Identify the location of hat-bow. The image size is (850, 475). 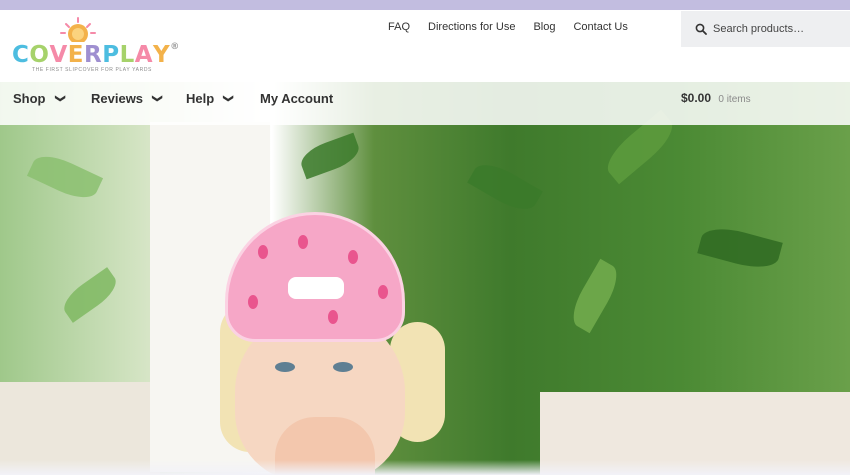
(316, 288).